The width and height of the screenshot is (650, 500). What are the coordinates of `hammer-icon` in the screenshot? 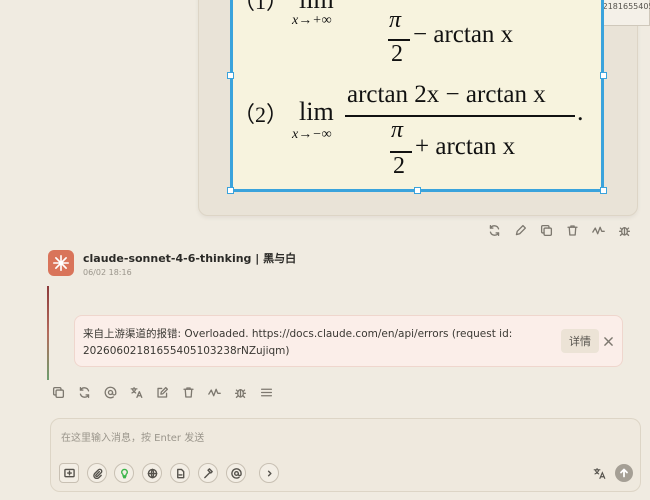 It's located at (208, 472).